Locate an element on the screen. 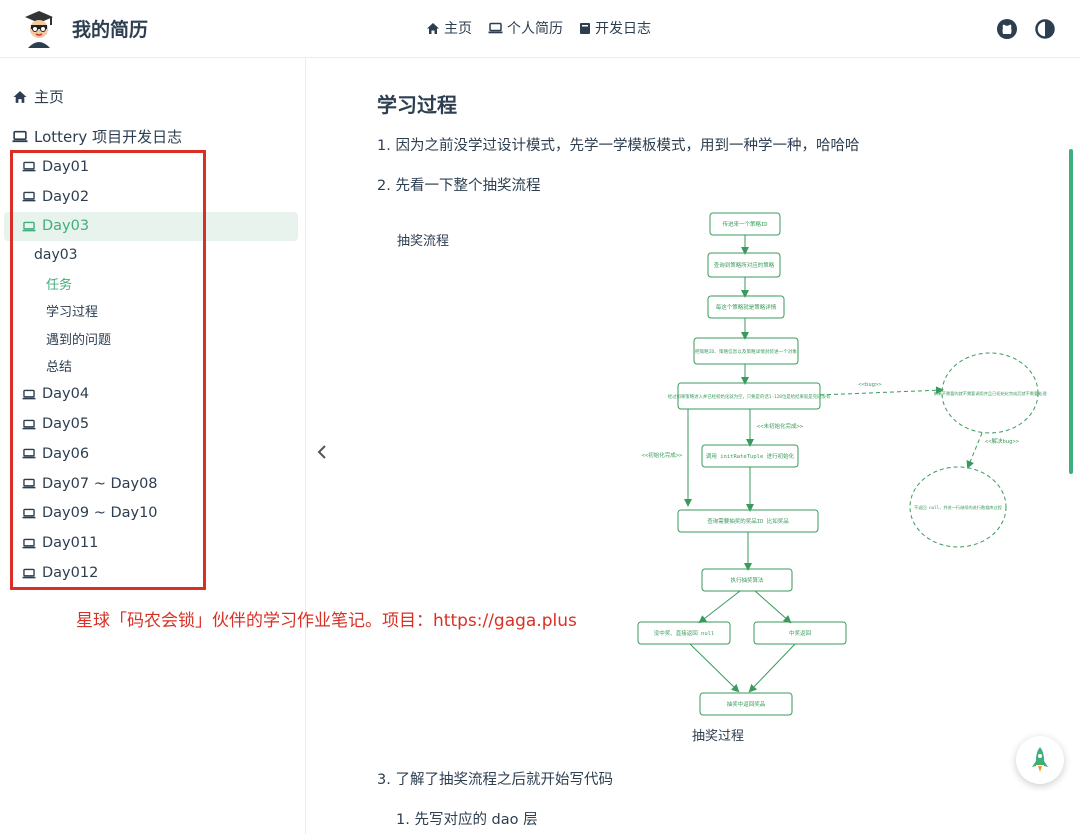 The width and height of the screenshot is (1080, 834). nav-link-resume: 个人简历 is located at coordinates (525, 28).